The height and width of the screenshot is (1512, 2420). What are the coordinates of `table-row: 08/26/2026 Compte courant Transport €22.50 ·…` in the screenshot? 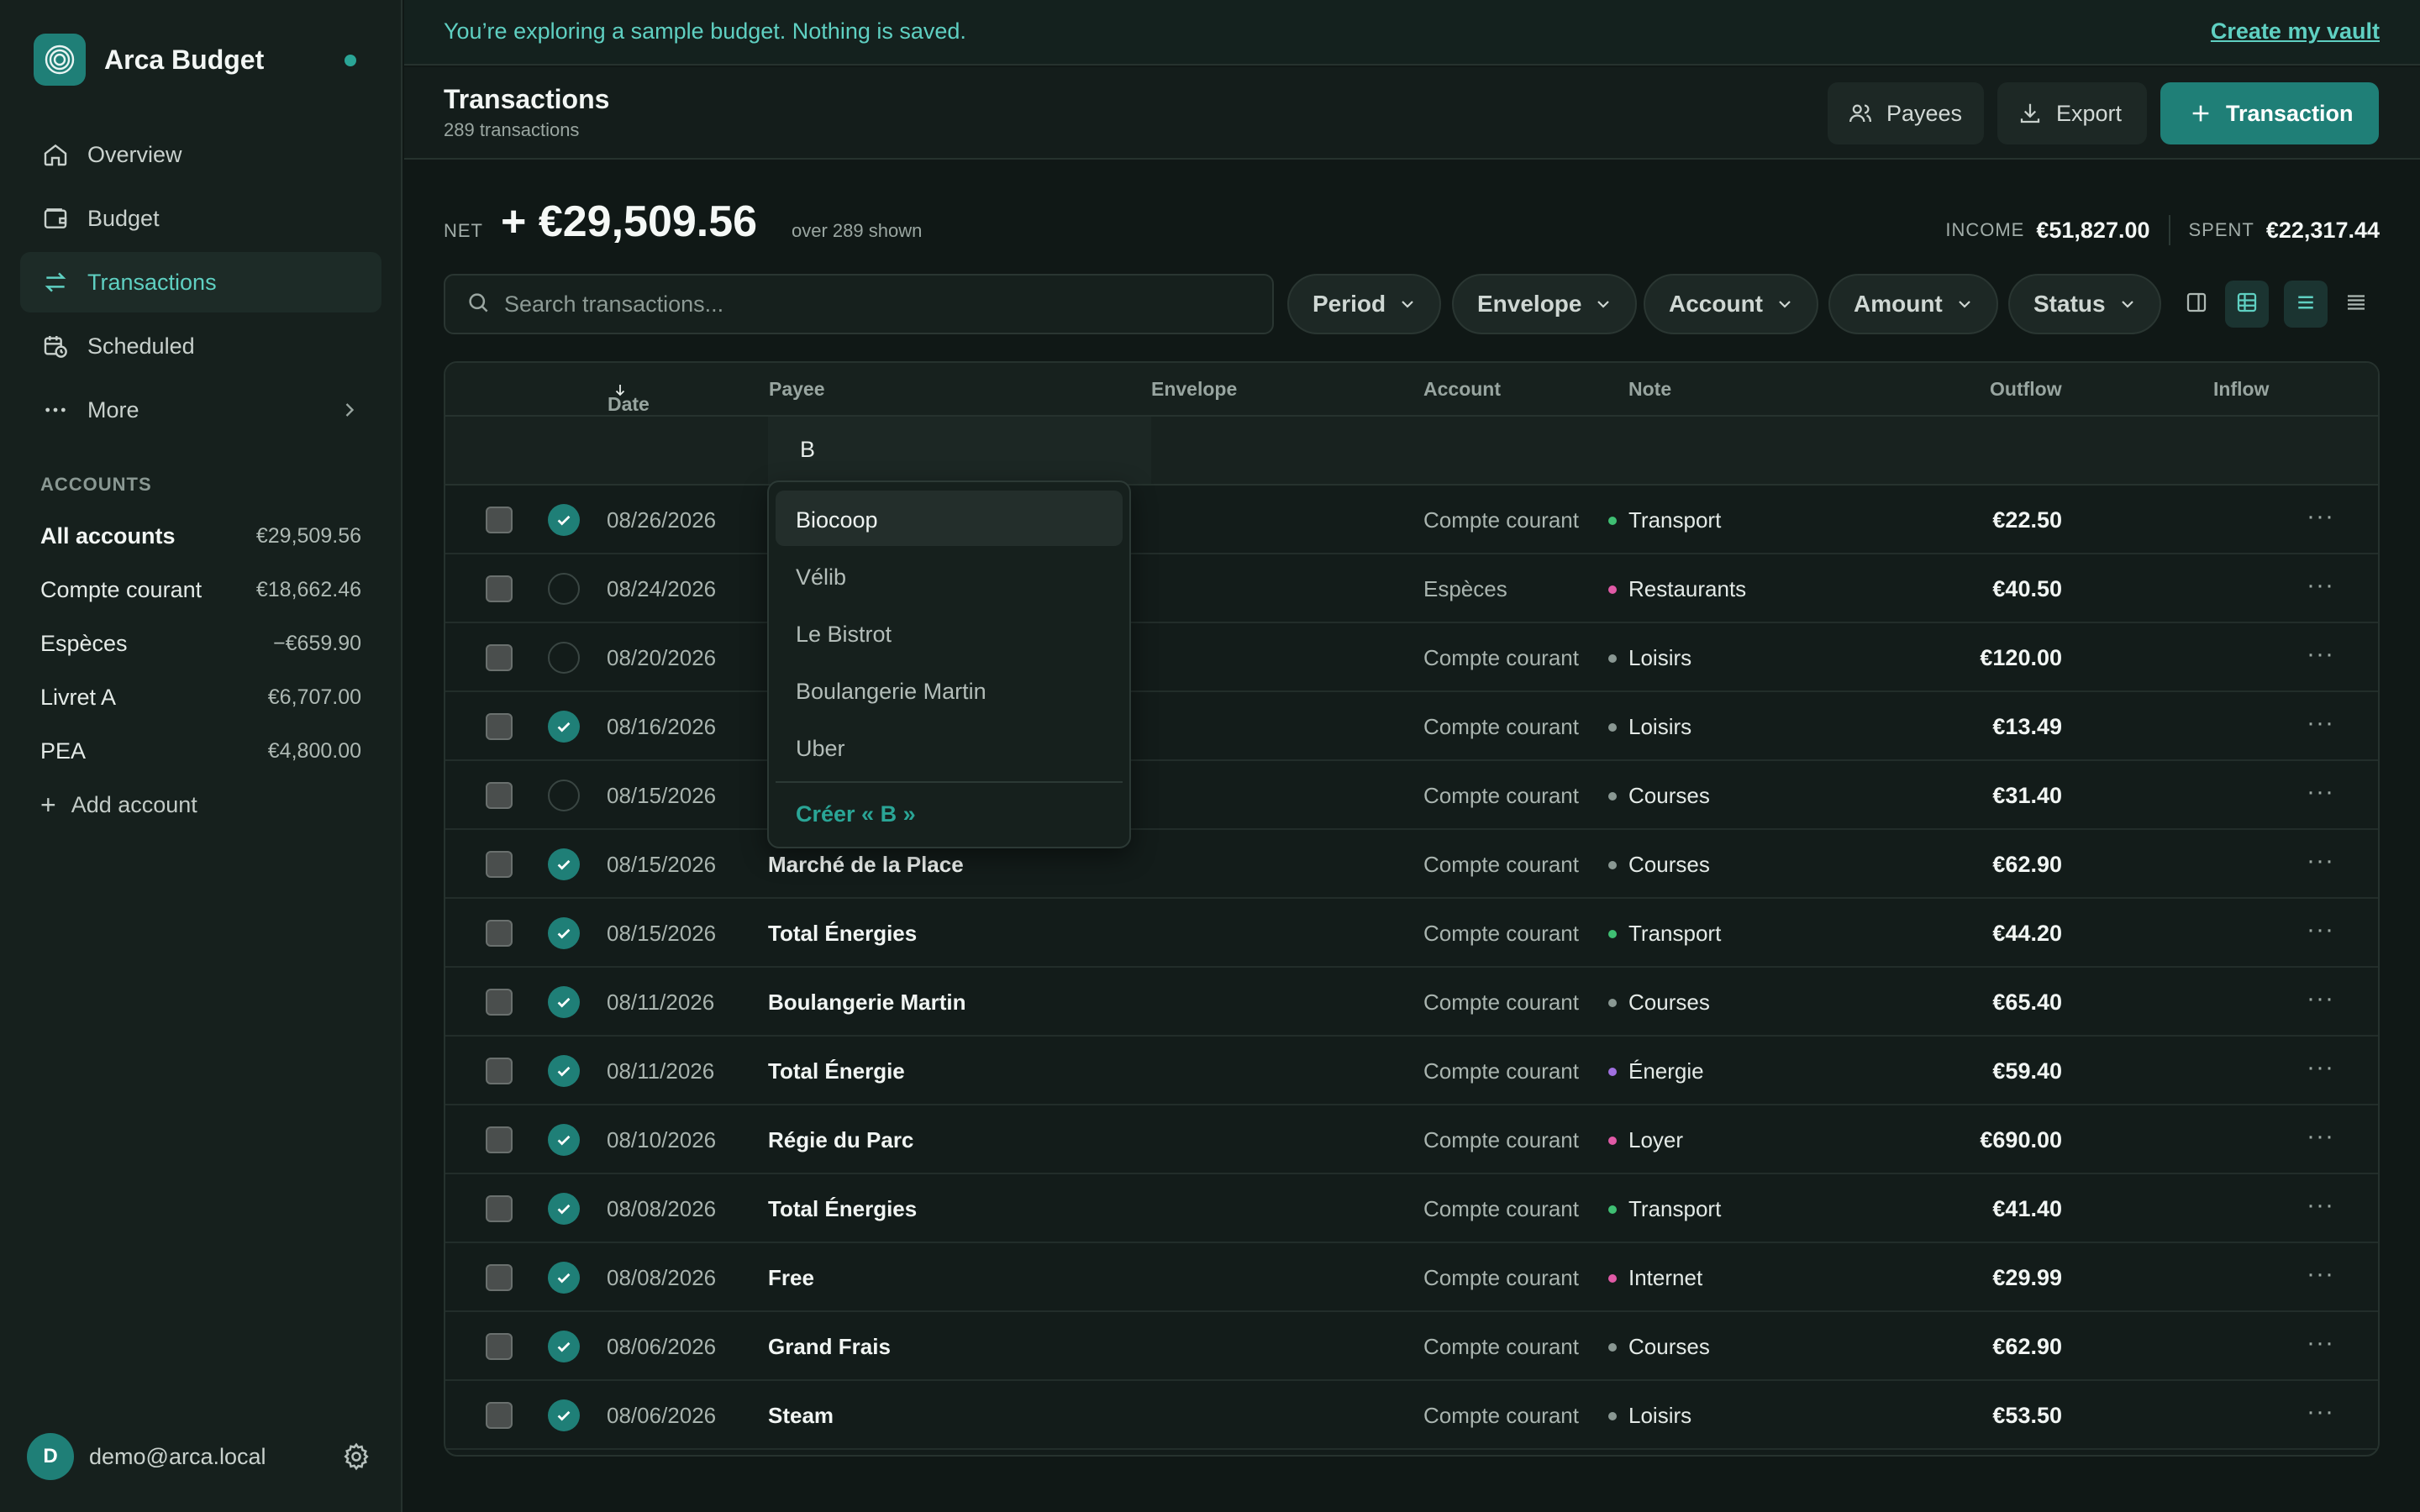 It's located at (1411, 520).